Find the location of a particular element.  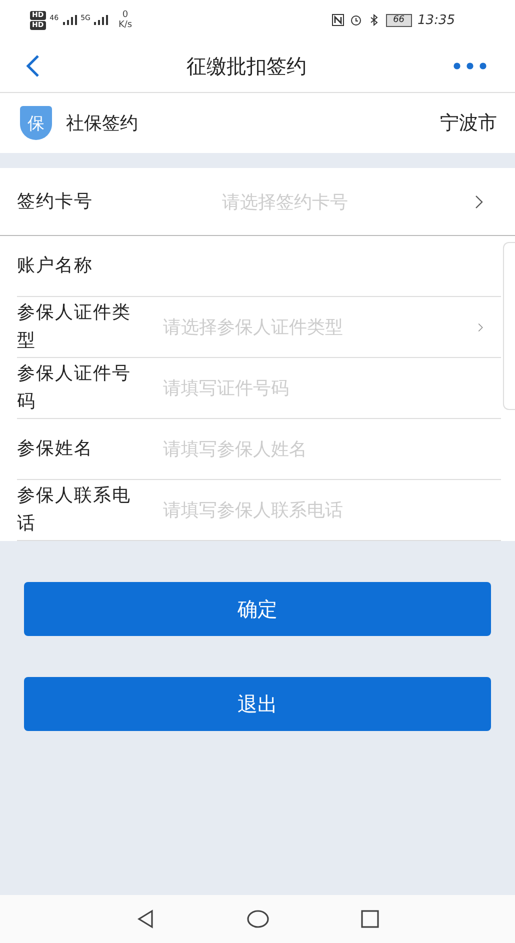

field-label: 参保人证件类型 is located at coordinates (74, 327).